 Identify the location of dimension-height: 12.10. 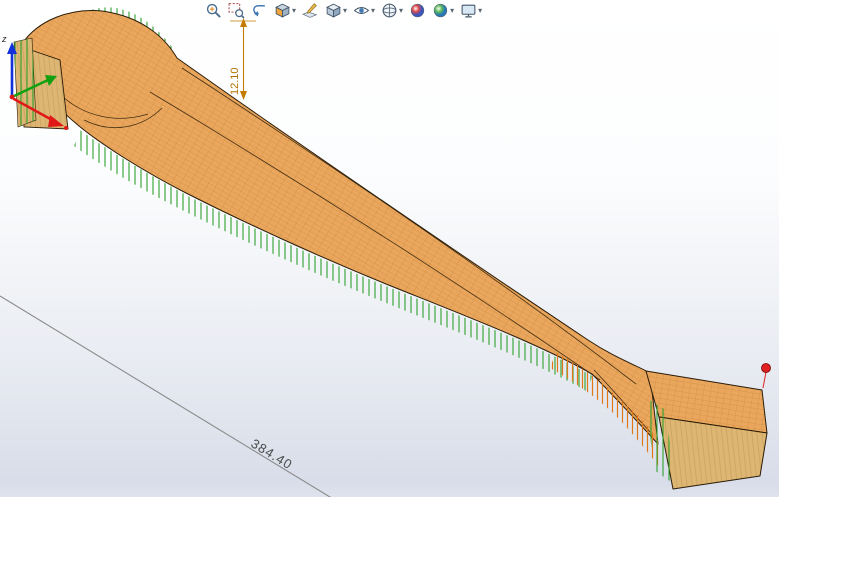
(242, 59).